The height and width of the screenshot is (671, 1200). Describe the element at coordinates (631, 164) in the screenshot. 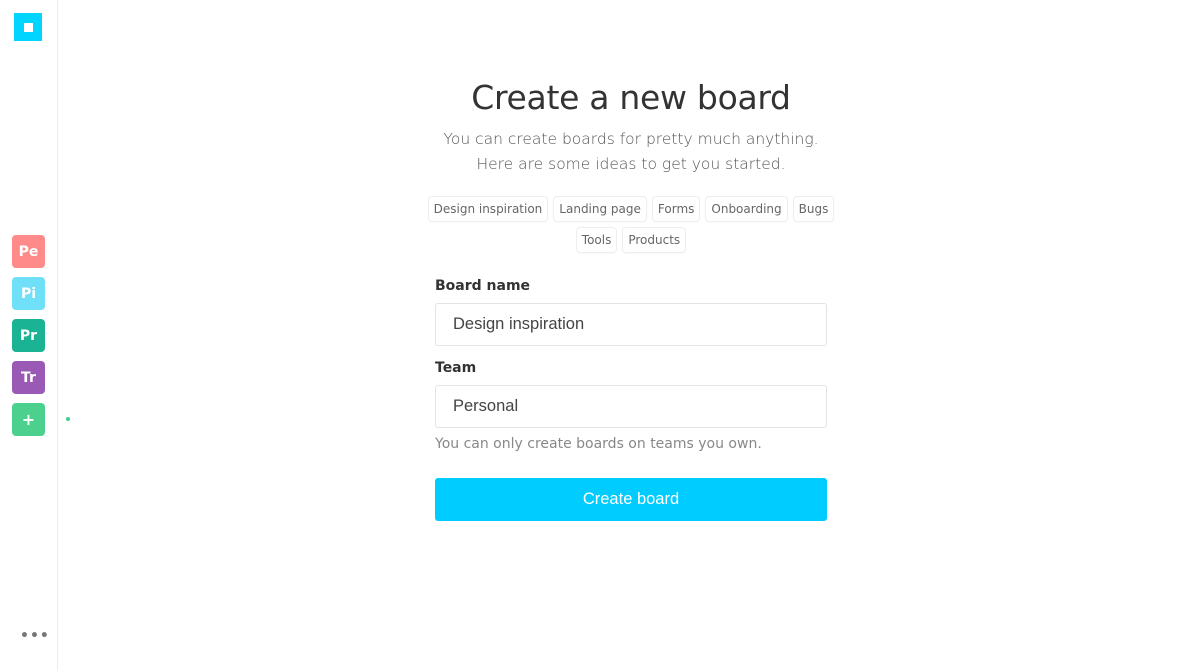

I see `subtitle-line-2: Here are some ideas to get you started.` at that location.